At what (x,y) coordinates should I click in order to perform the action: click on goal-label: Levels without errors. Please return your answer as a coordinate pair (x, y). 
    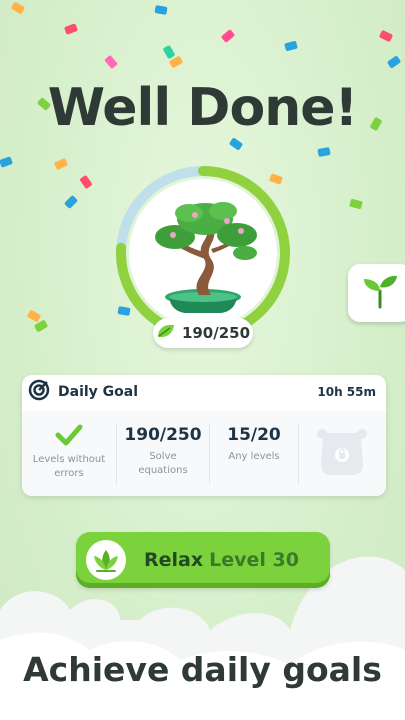
    Looking at the image, I should click on (69, 466).